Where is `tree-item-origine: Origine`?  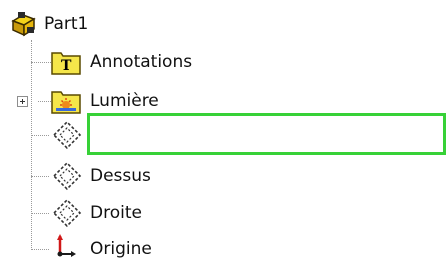 tree-item-origine: Origine is located at coordinates (101, 249).